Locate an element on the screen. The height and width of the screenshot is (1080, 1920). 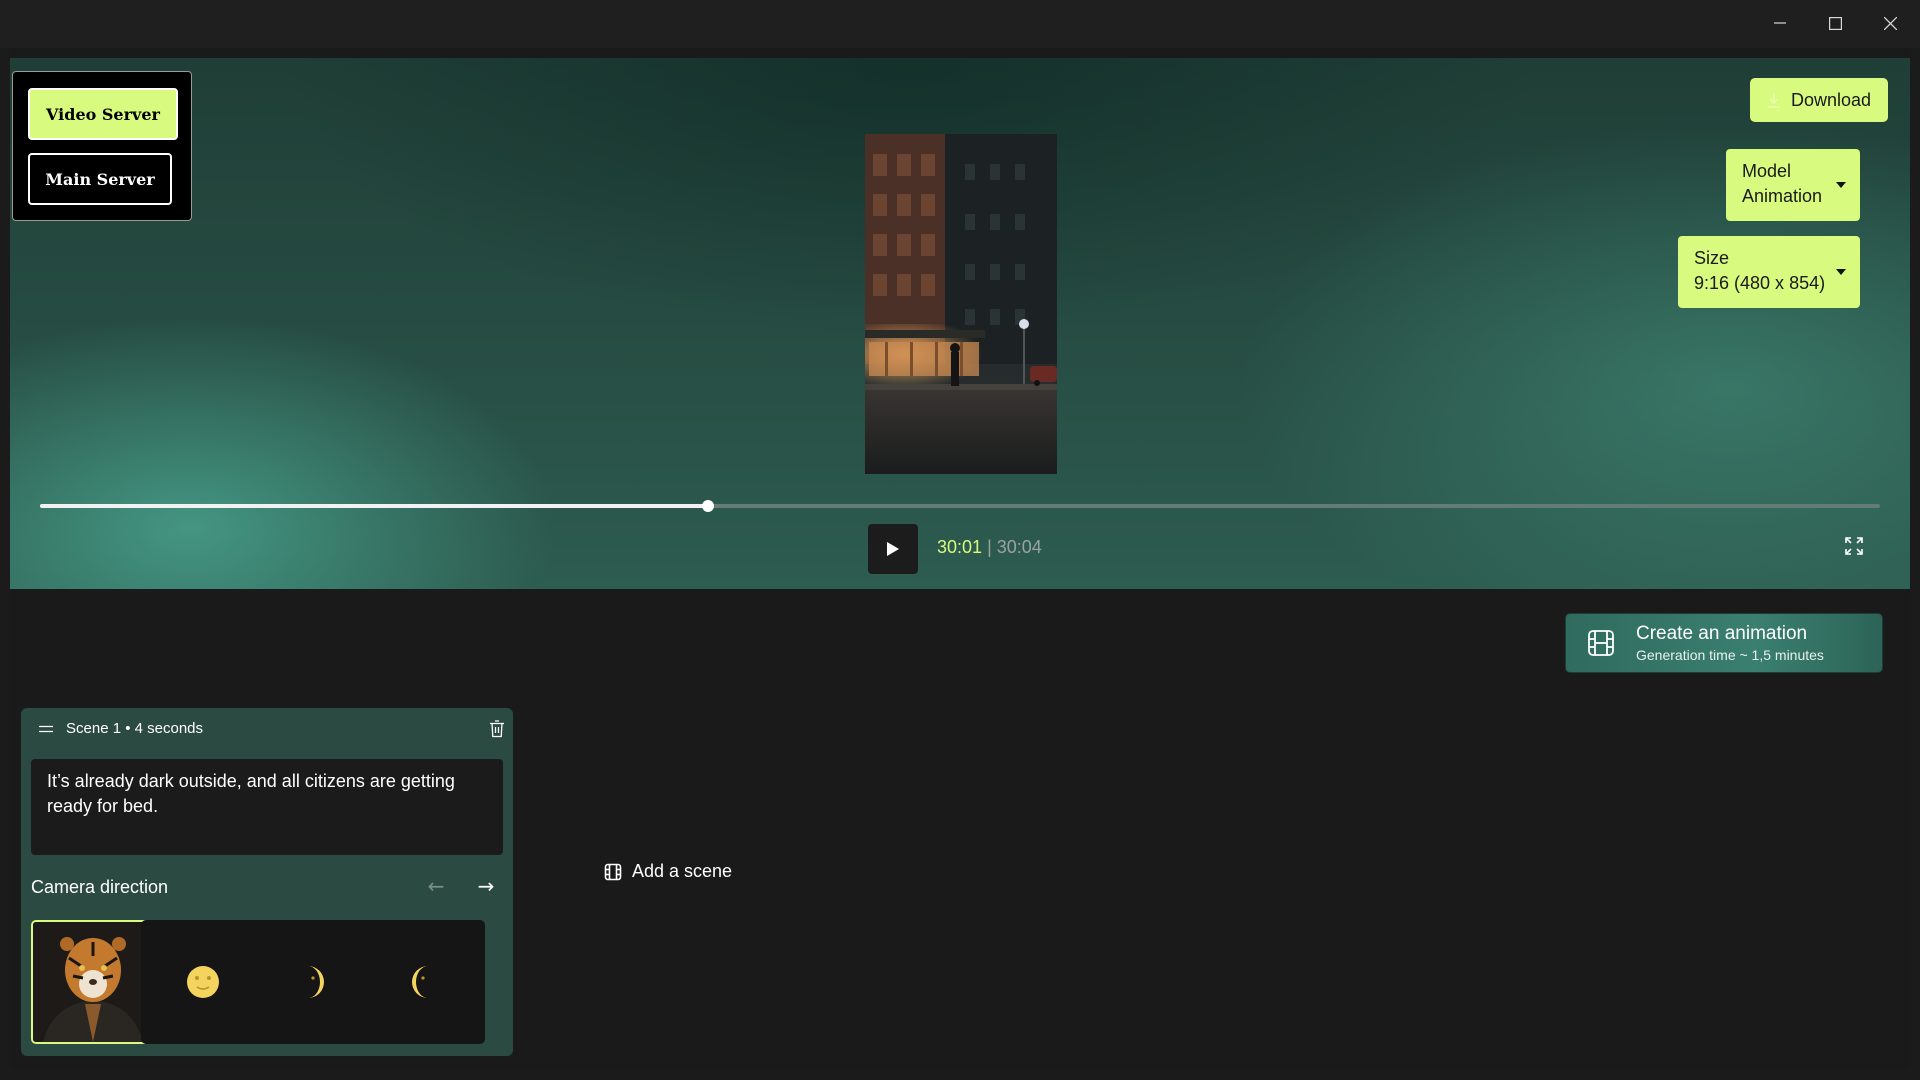
previous-arrow-button: ← is located at coordinates (436, 886).